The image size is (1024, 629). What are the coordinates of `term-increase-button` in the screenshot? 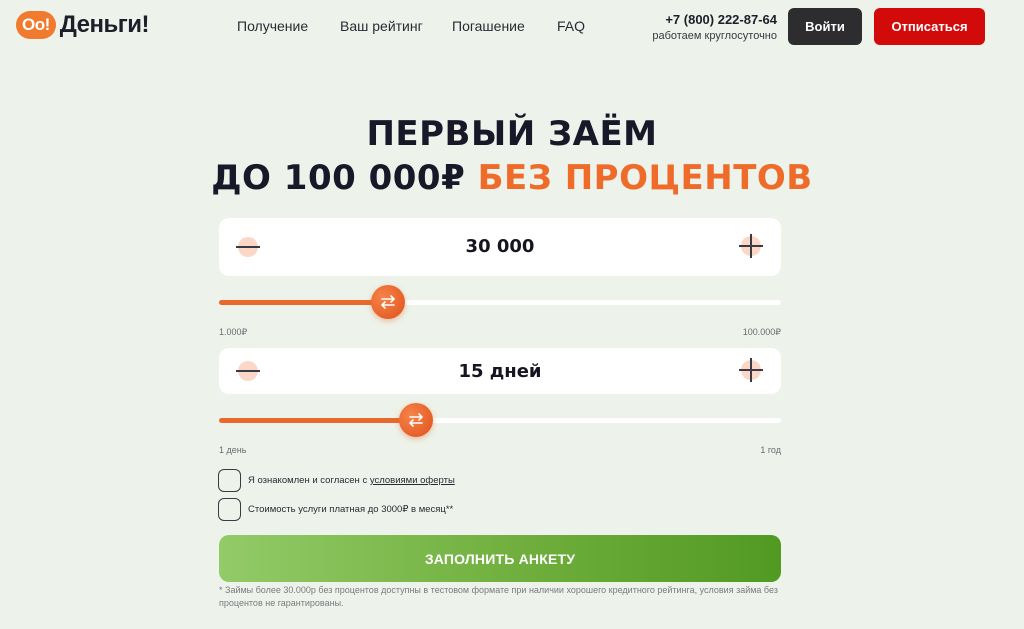 It's located at (751, 370).